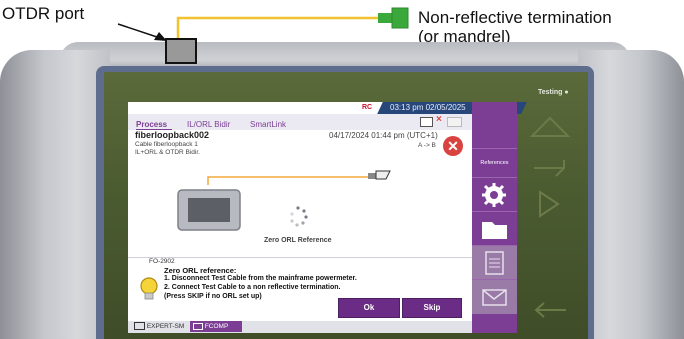  I want to click on settings-button, so click(494, 194).